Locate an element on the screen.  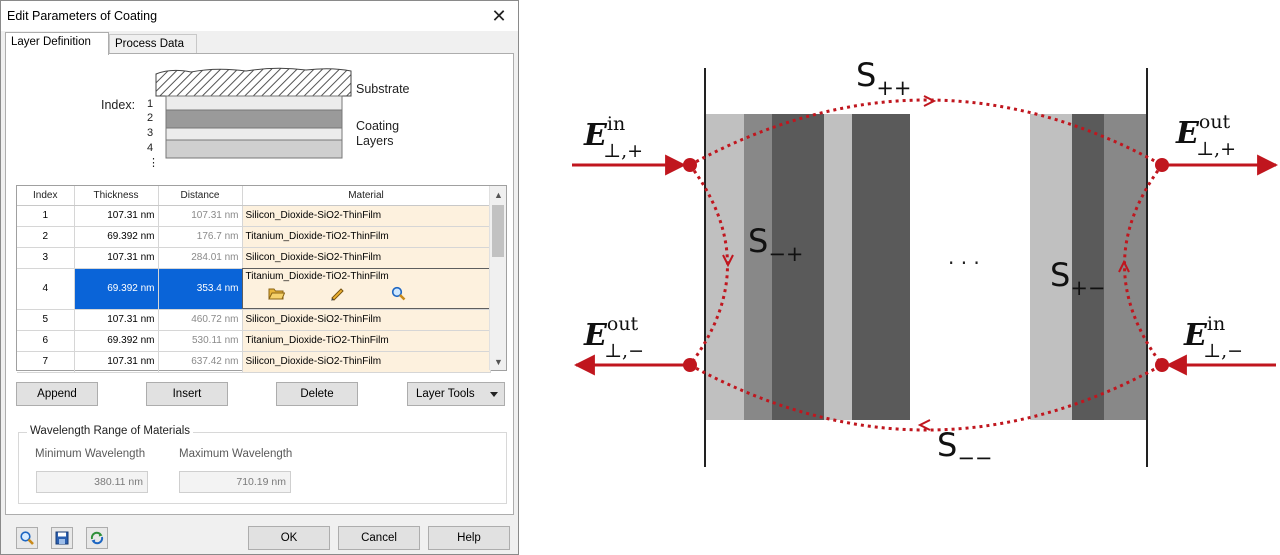
table-scrollbar: ▲ ▼ is located at coordinates (497, 278).